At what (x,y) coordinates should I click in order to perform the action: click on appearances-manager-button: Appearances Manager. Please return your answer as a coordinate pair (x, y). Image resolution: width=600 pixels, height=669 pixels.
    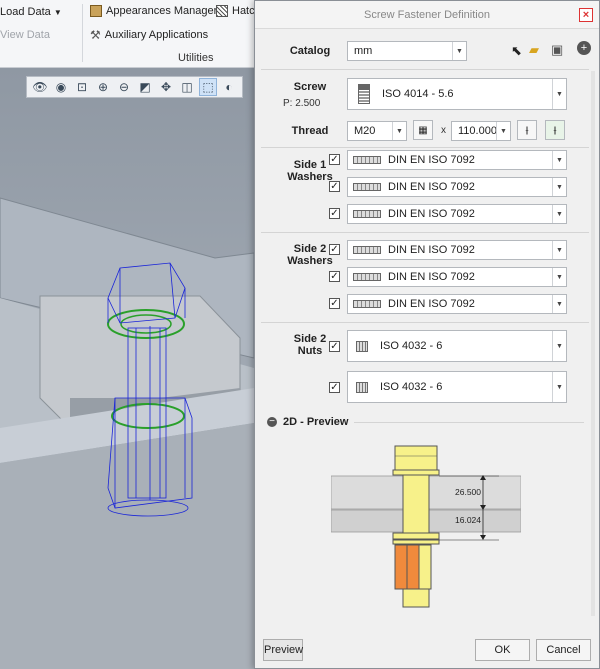
    Looking at the image, I should click on (153, 11).